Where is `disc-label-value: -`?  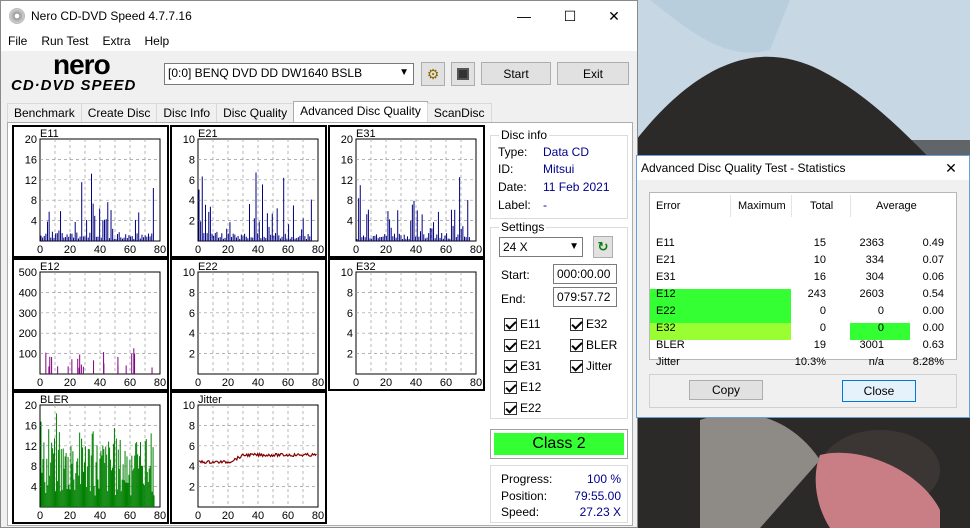
disc-label-value: - is located at coordinates (545, 205).